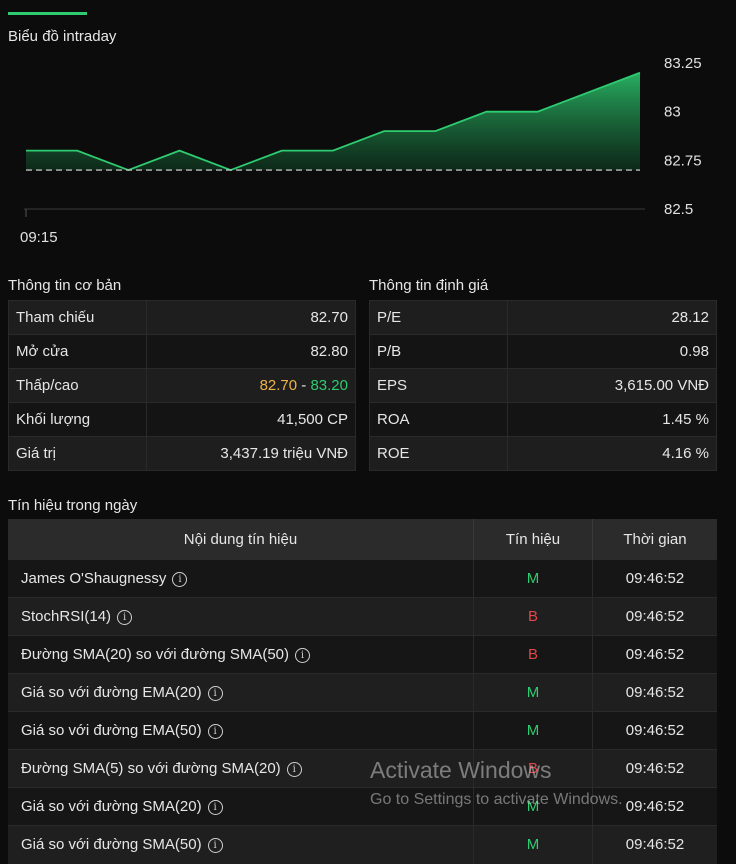  What do you see at coordinates (429, 285) in the screenshot?
I see `valuation-title: Thông tin định giá` at bounding box center [429, 285].